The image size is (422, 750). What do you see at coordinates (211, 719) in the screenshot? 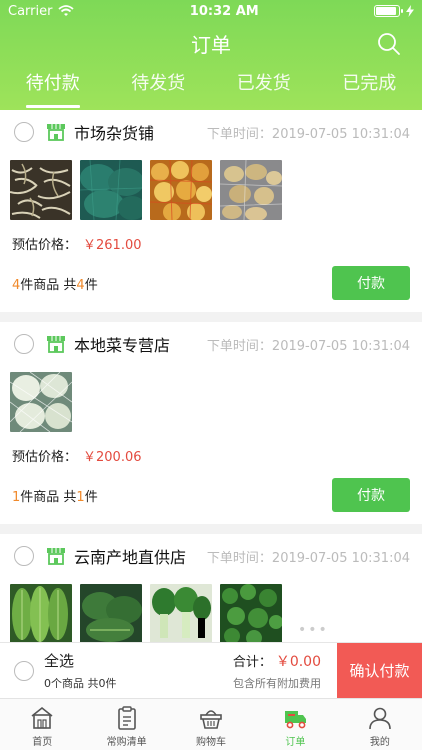
I see `basket-icon` at bounding box center [211, 719].